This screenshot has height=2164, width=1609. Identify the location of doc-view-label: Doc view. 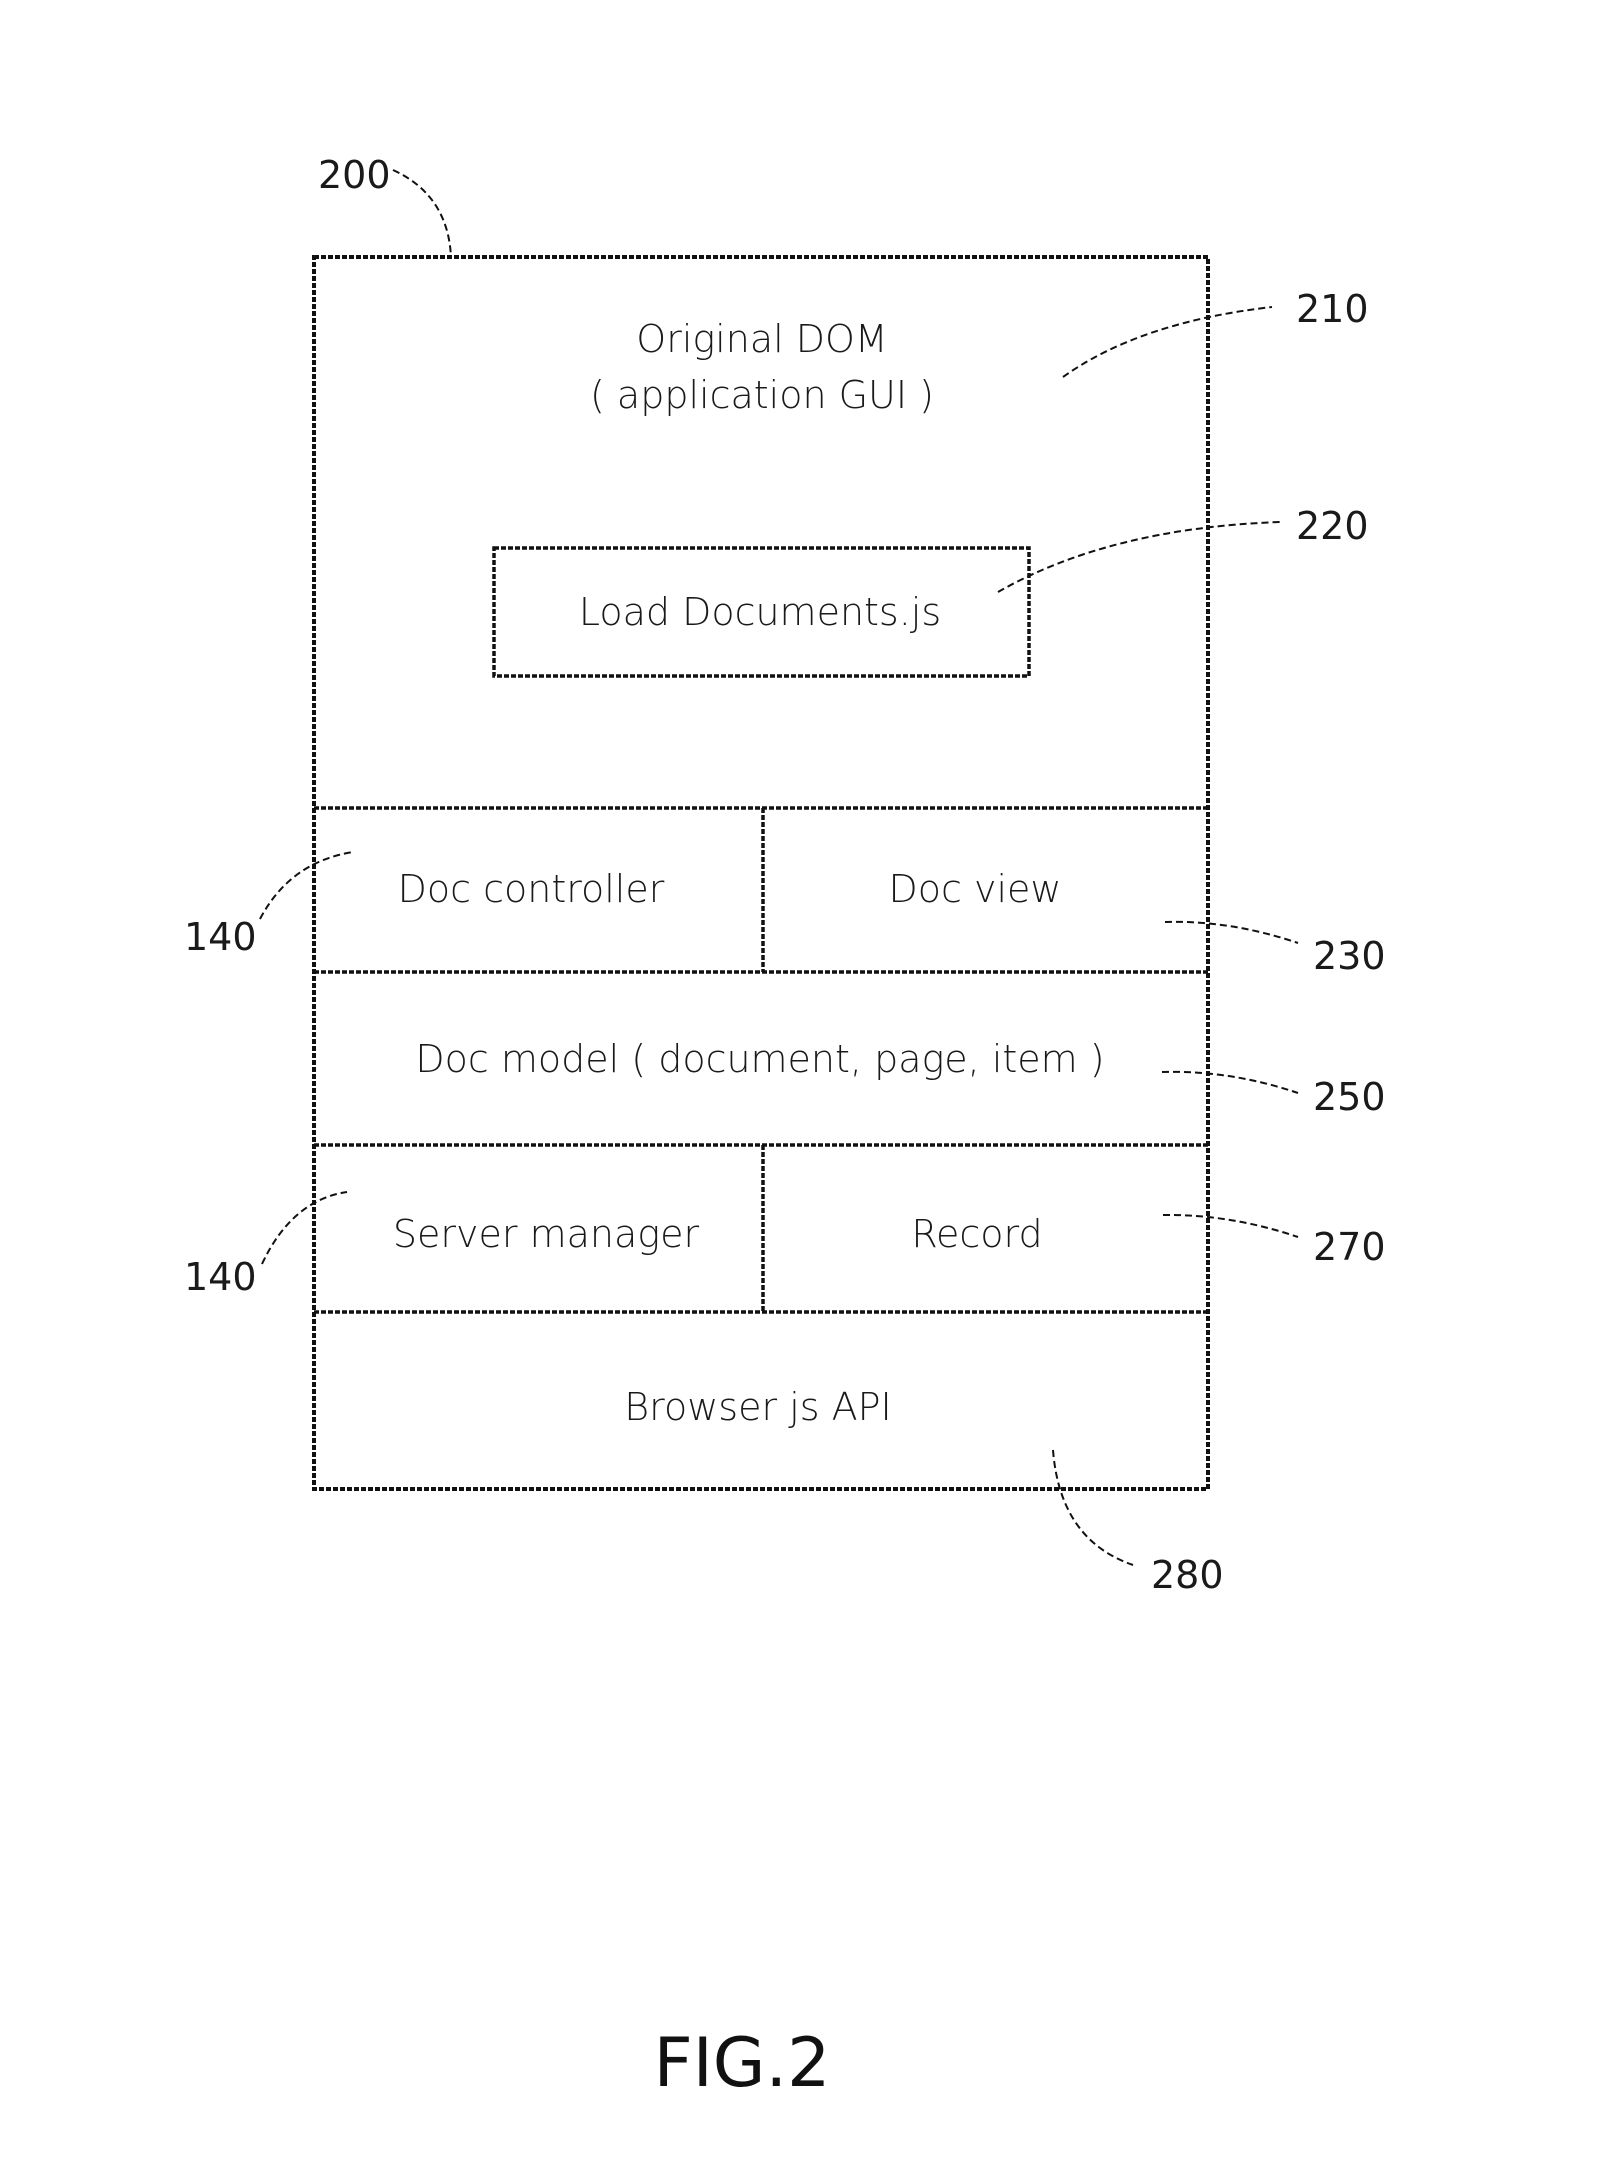
(975, 889).